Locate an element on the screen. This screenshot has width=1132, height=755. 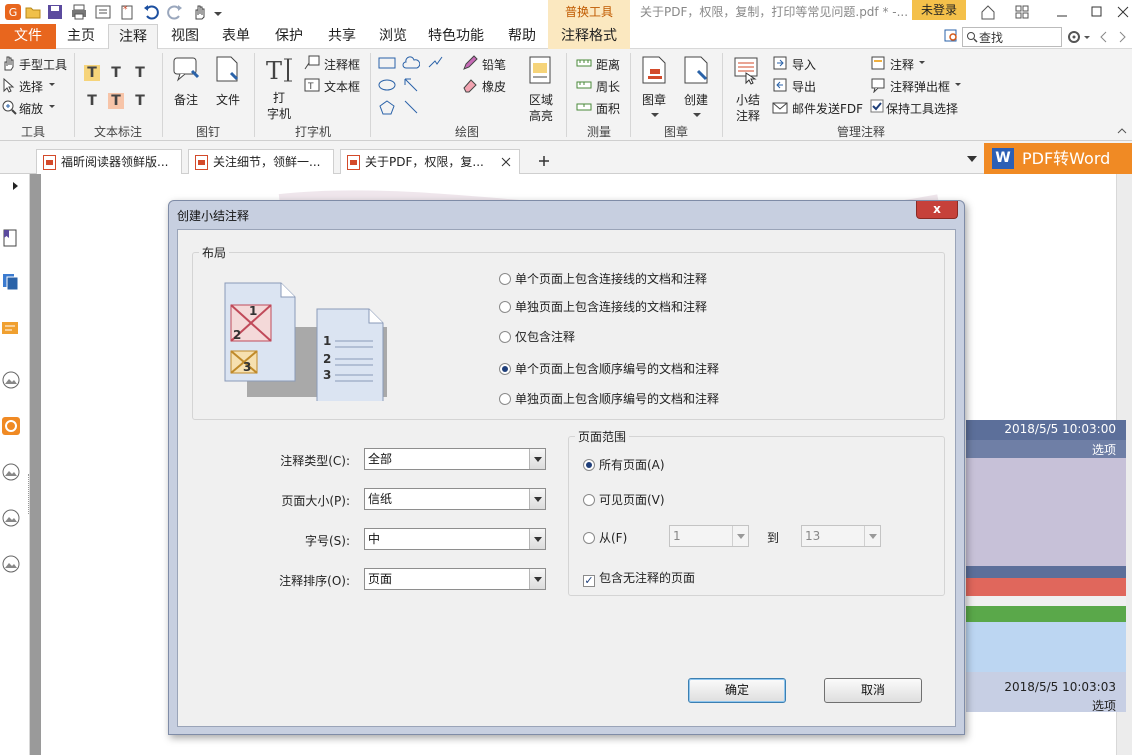
area-highlight-icon is located at coordinates (541, 72).